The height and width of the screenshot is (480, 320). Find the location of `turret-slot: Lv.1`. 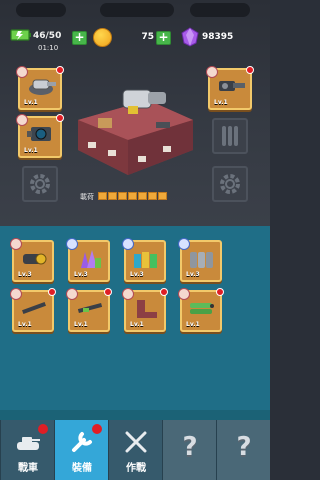

turret-slot: Lv.1 is located at coordinates (40, 88).